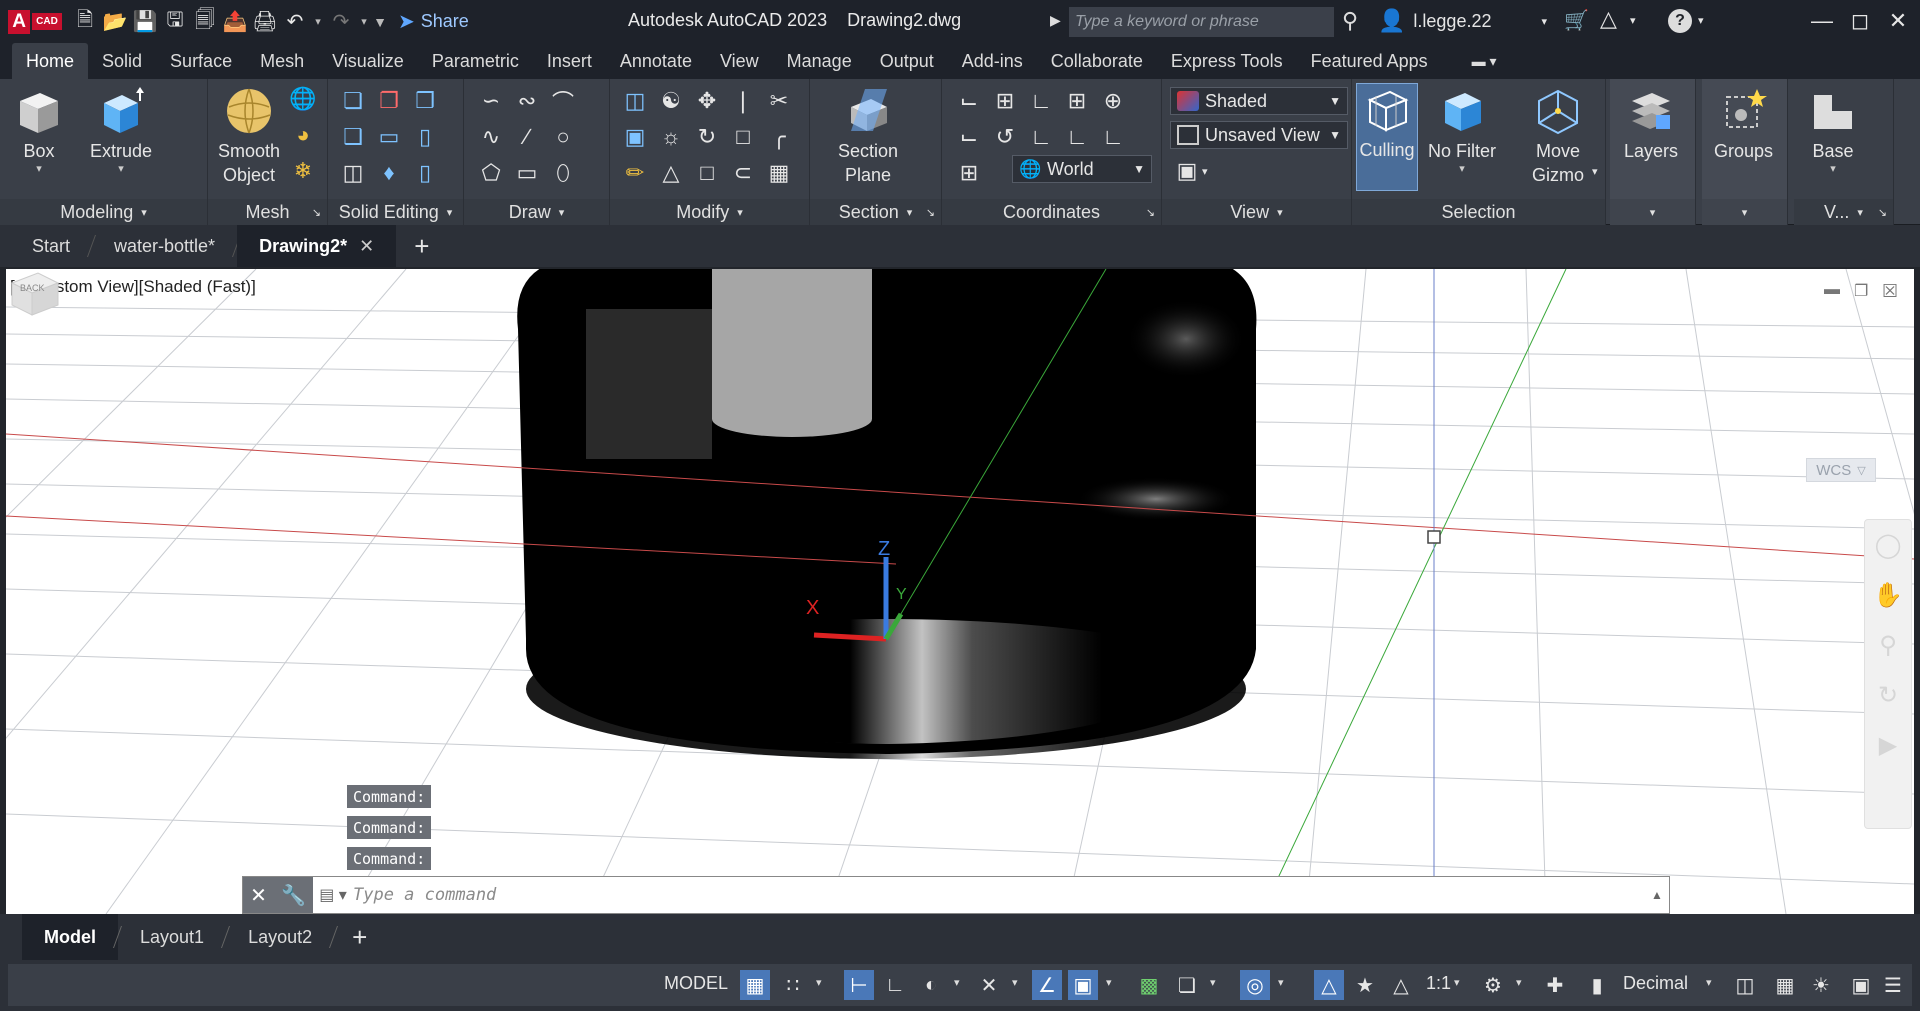 The height and width of the screenshot is (1011, 1920). What do you see at coordinates (707, 173) in the screenshot?
I see `scale-icon: □` at bounding box center [707, 173].